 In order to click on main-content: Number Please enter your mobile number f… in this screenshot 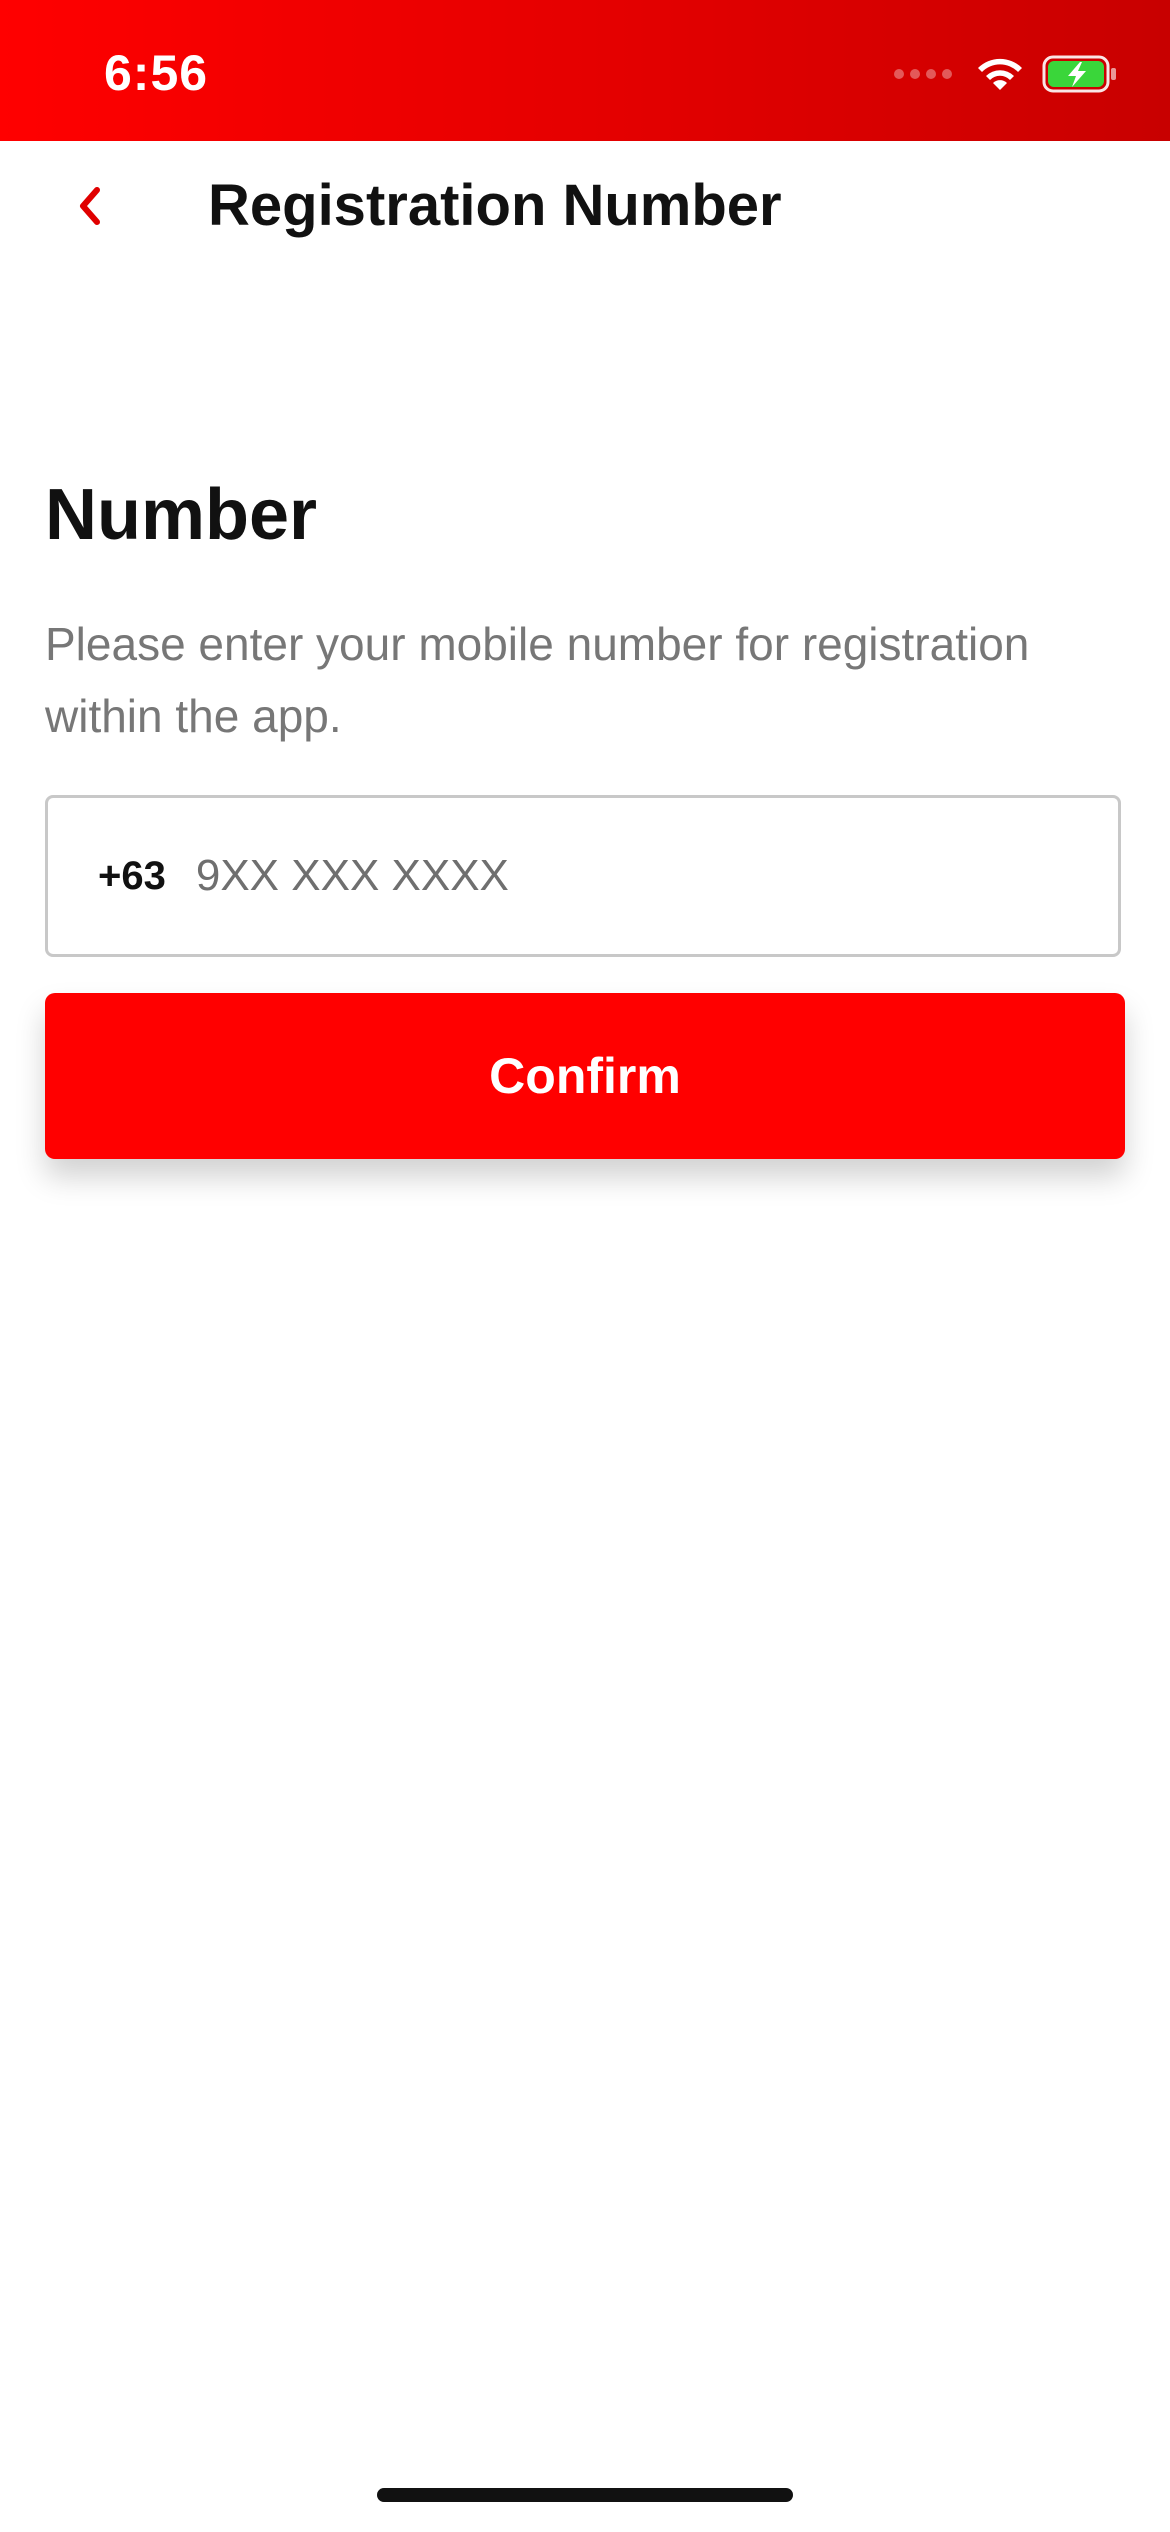, I will do `click(585, 611)`.